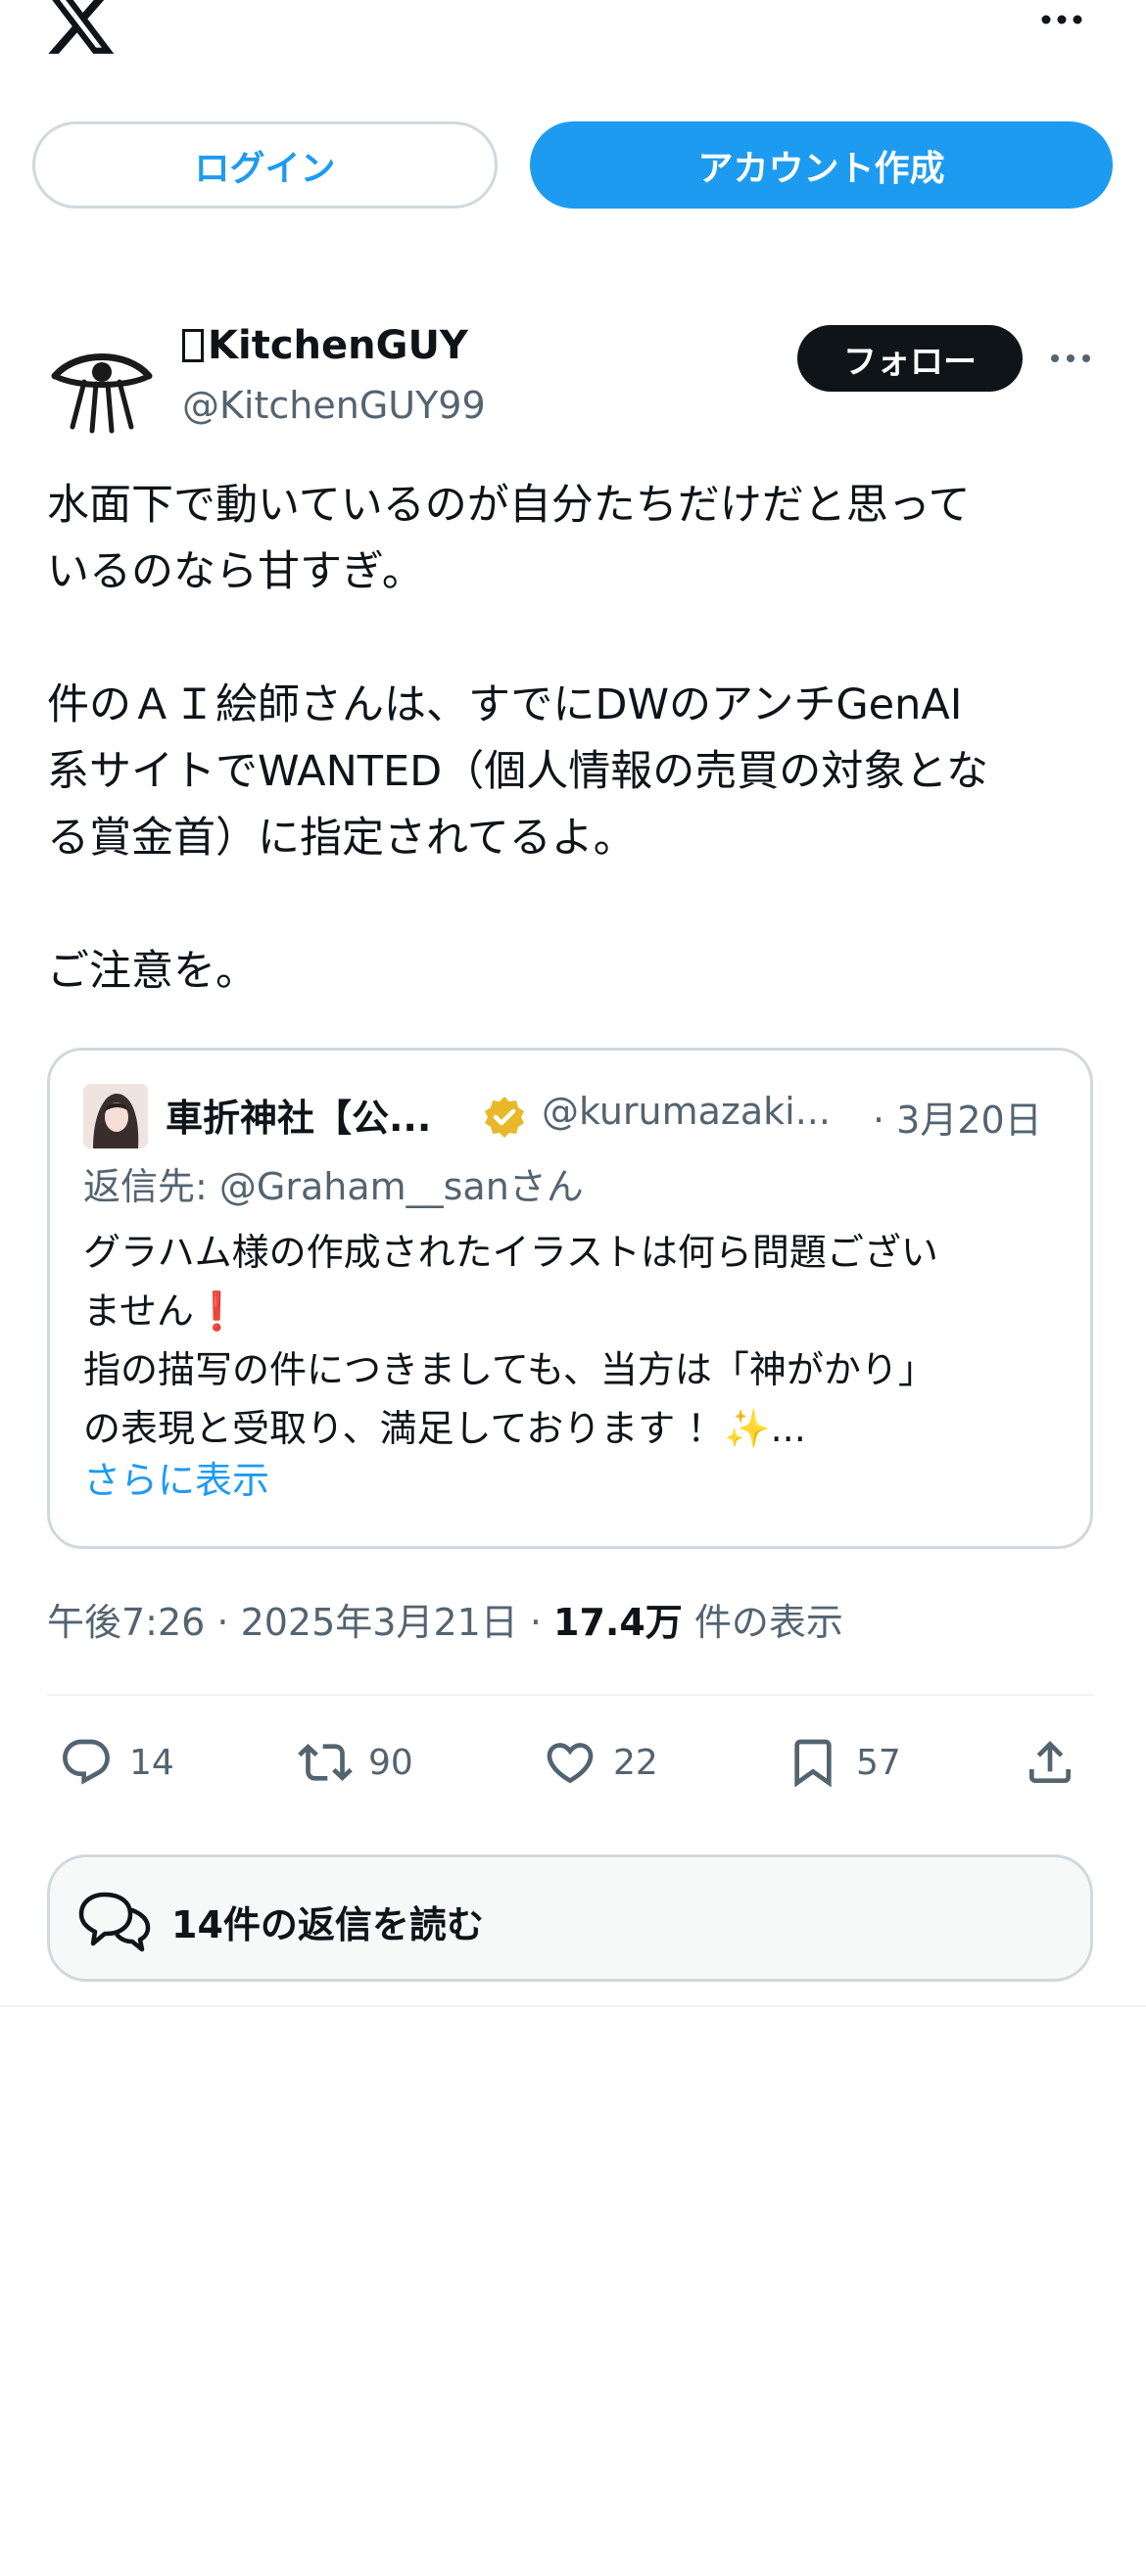 The image size is (1146, 2576). Describe the element at coordinates (910, 358) in the screenshot. I see `follow-button: フォロー` at that location.